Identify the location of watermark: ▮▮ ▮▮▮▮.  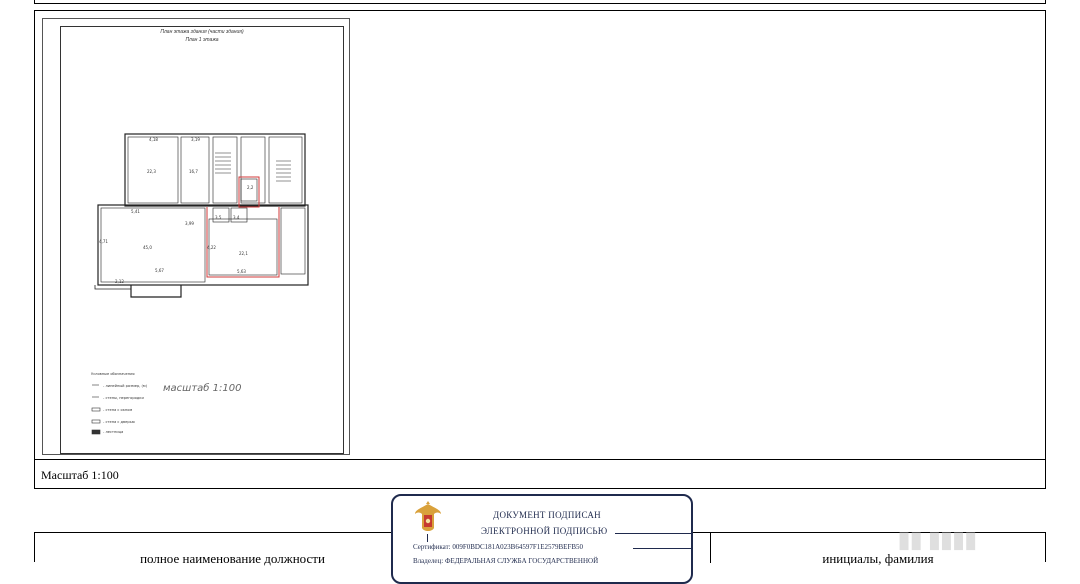
(937, 539).